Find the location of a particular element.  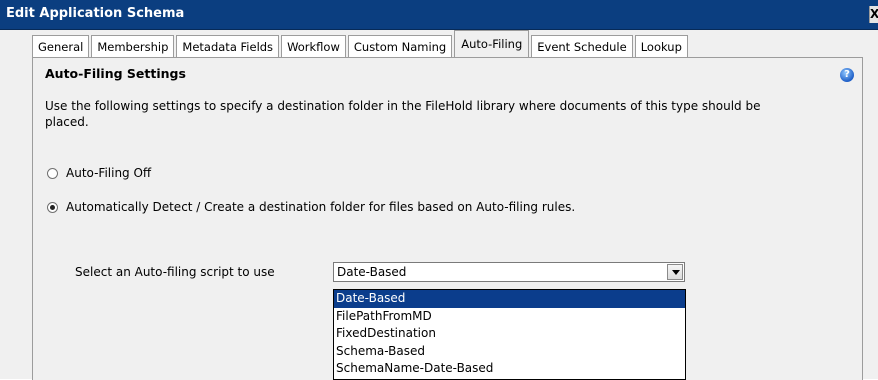

close-icon: X is located at coordinates (873, 14).